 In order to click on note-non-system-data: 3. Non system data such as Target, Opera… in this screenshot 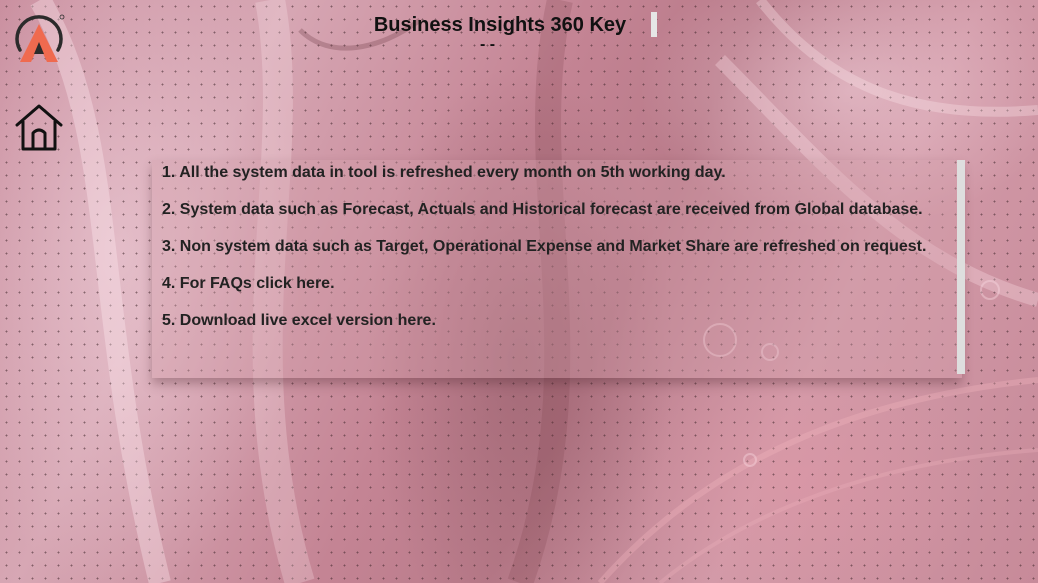, I will do `click(544, 246)`.